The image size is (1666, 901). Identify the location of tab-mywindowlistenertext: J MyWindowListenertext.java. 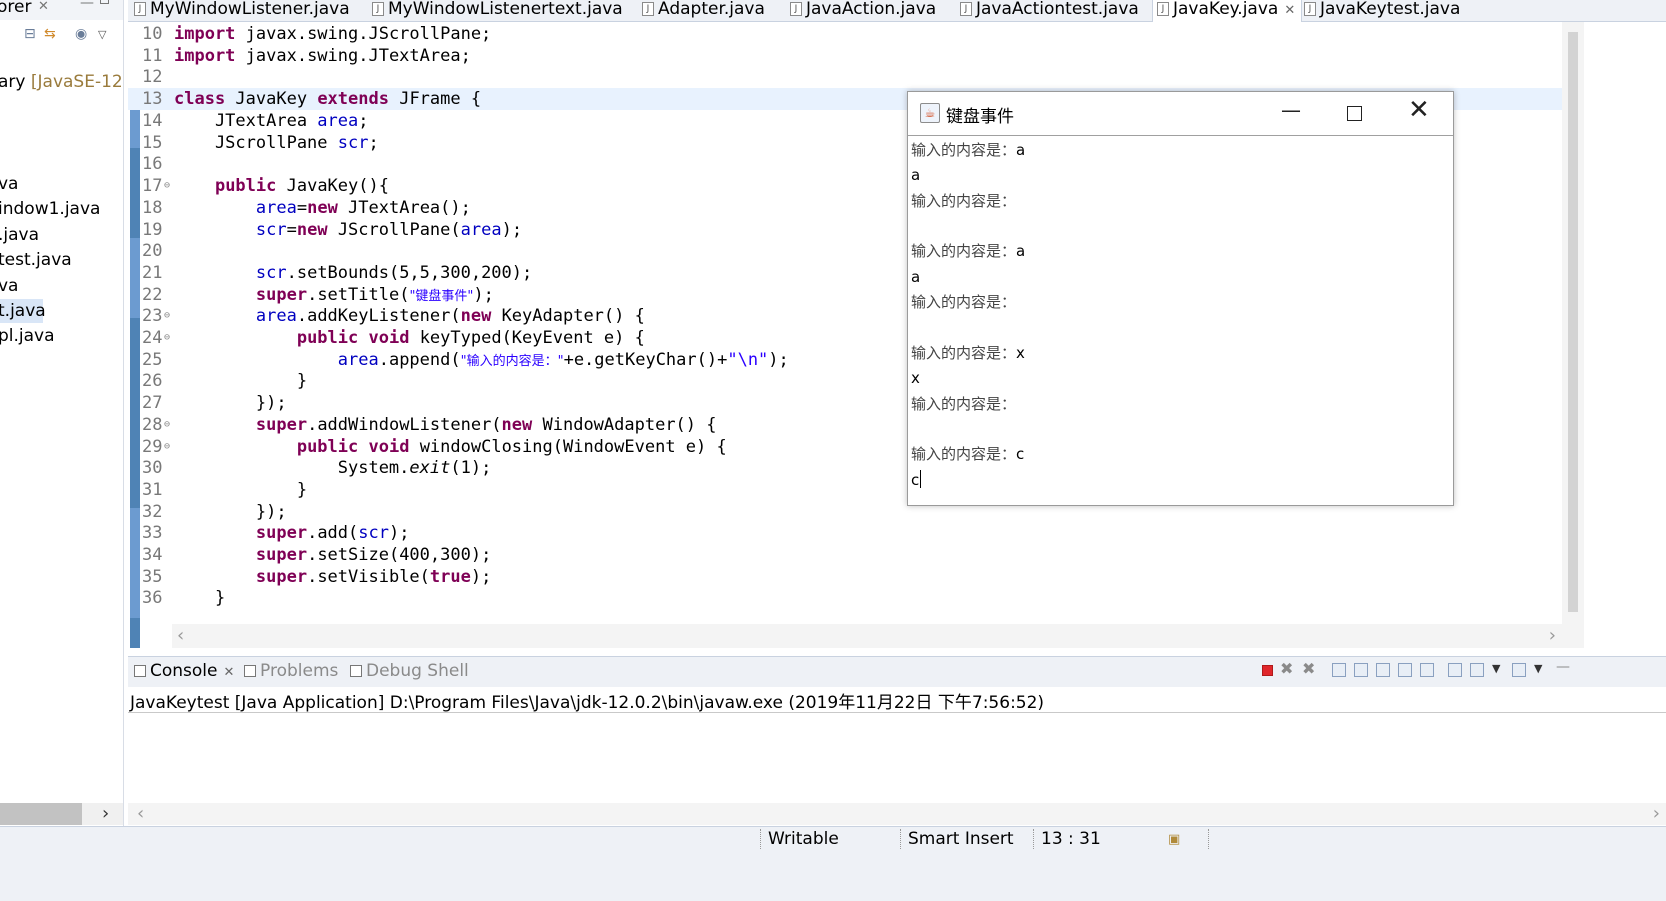
(495, 11).